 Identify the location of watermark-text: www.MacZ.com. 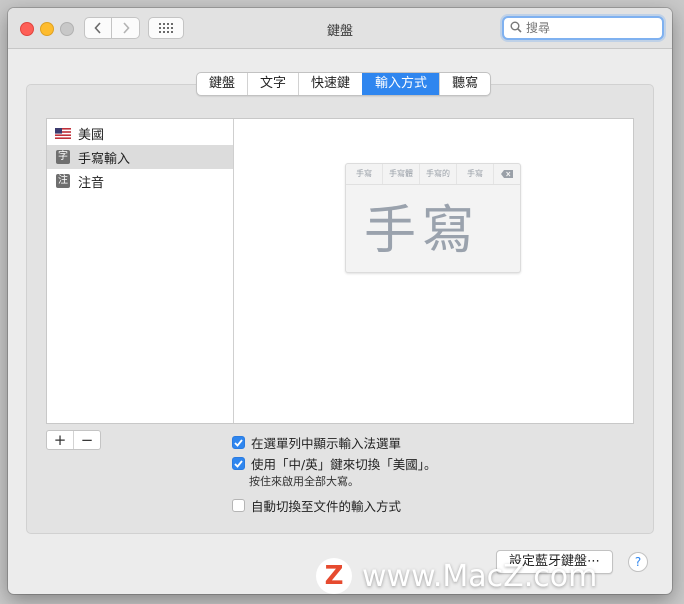
(480, 576).